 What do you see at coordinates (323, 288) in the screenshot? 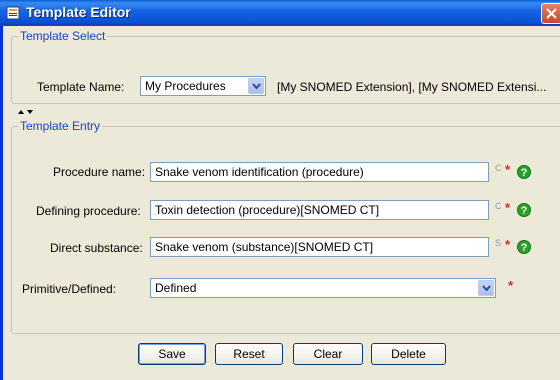
I see `primitive-defined-select: Defined` at bounding box center [323, 288].